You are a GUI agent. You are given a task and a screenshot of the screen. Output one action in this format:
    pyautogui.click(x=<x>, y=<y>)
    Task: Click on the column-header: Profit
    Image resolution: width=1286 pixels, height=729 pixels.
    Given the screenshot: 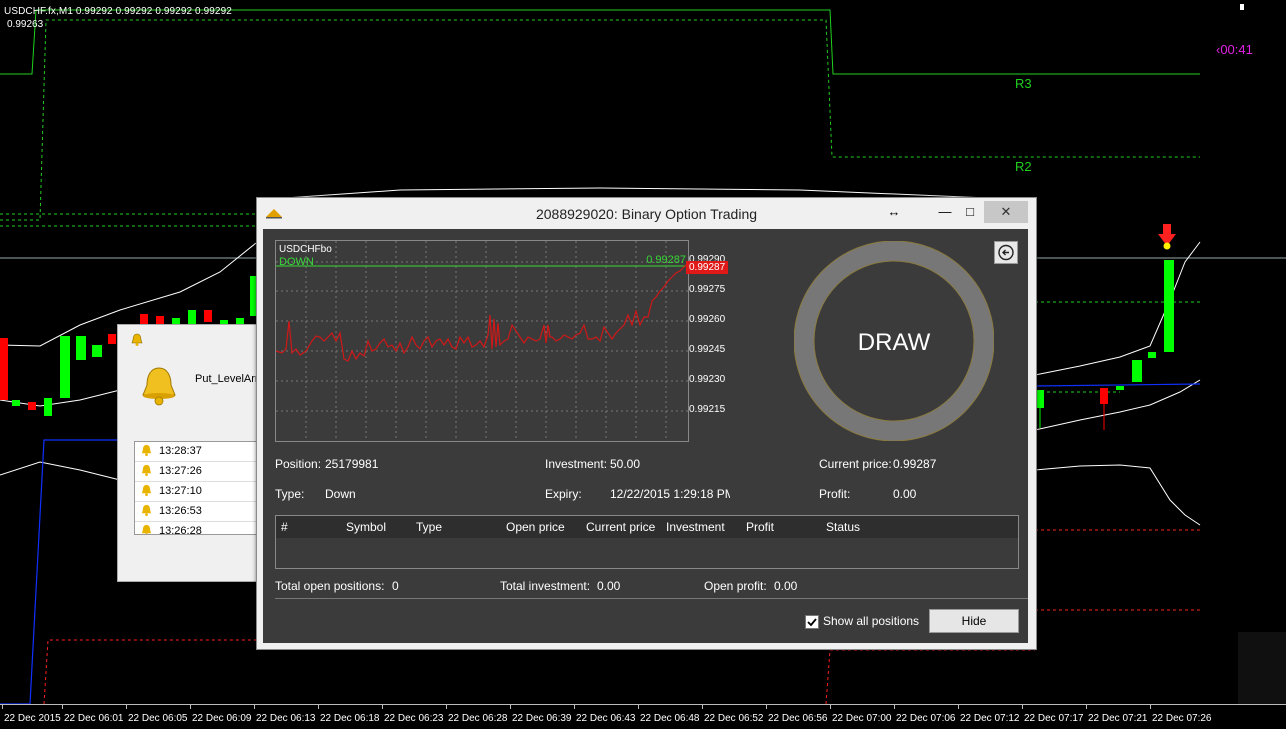 What is the action you would take?
    pyautogui.click(x=760, y=527)
    